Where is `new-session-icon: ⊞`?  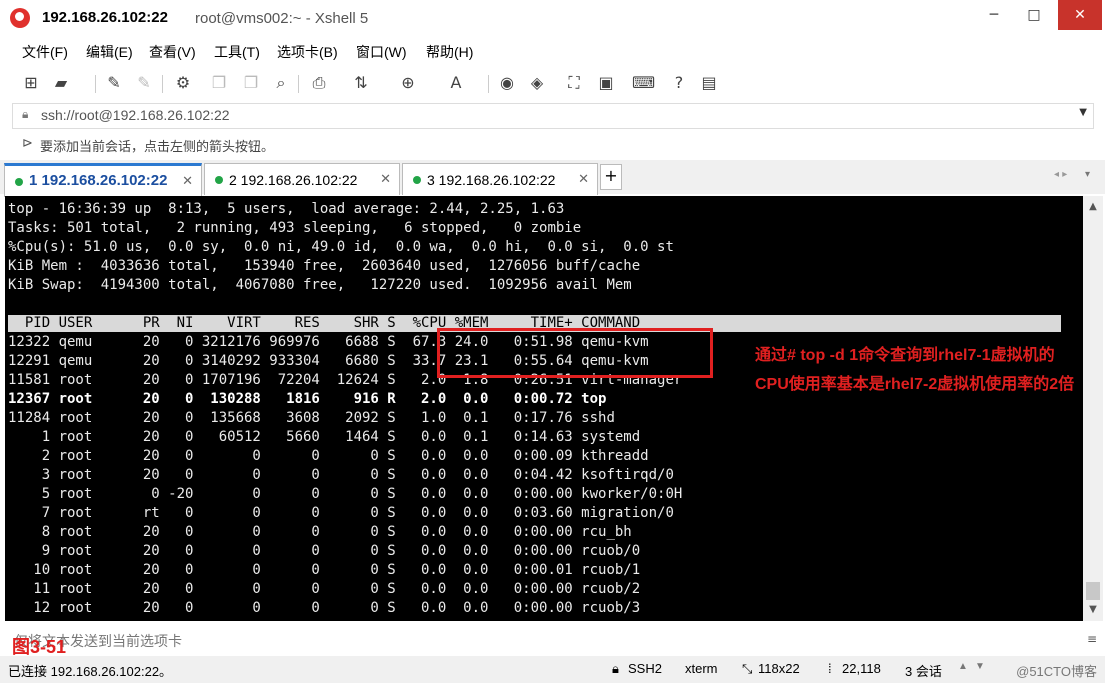 new-session-icon: ⊞ is located at coordinates (31, 83).